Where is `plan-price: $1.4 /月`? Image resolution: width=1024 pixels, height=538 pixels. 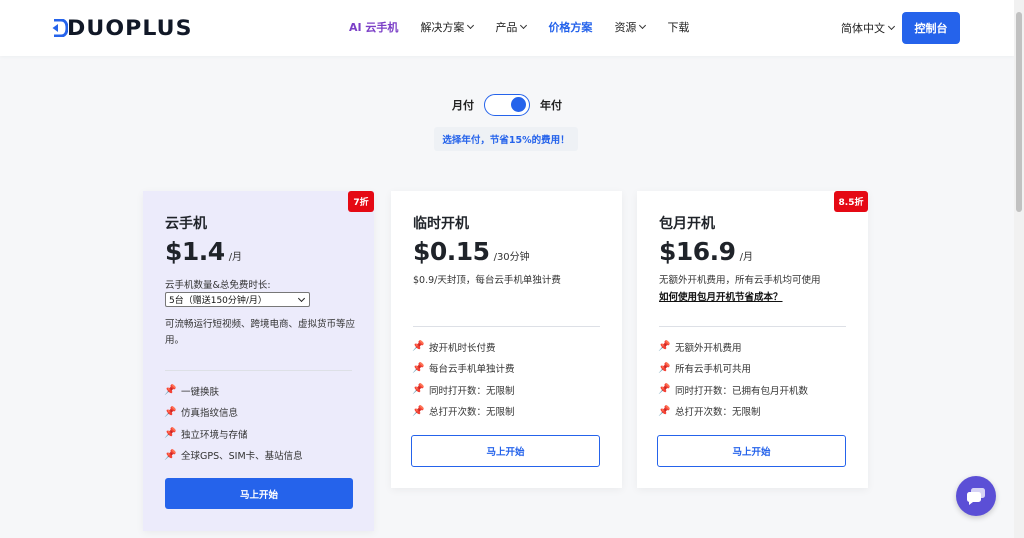 plan-price: $1.4 /月 is located at coordinates (203, 251).